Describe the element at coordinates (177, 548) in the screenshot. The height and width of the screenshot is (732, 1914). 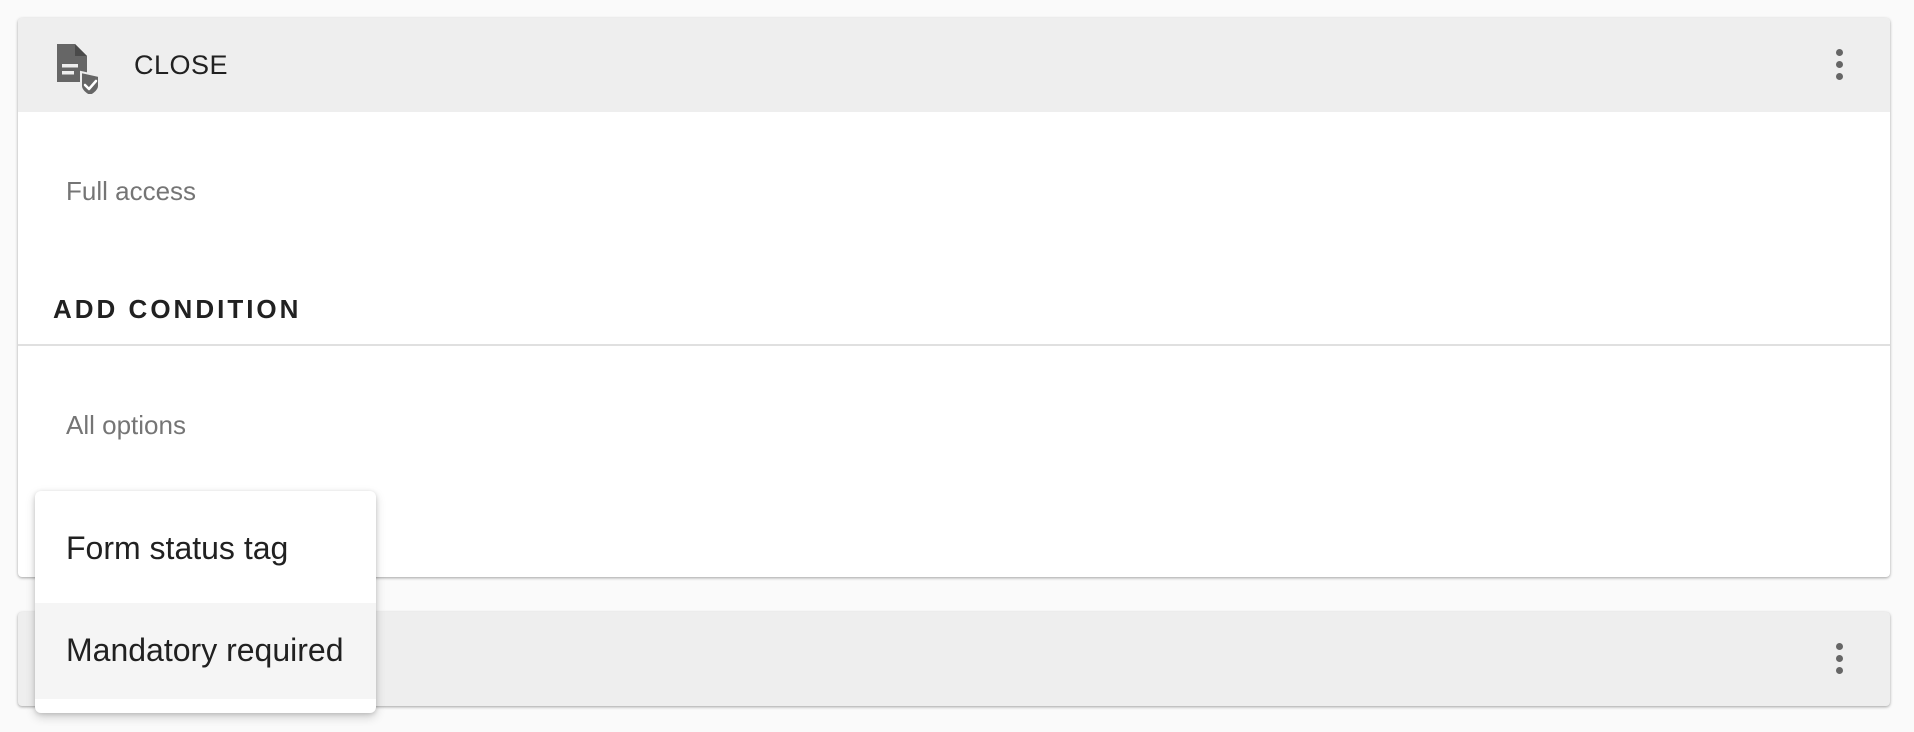
I see `menu-item-label: Form status tag` at that location.